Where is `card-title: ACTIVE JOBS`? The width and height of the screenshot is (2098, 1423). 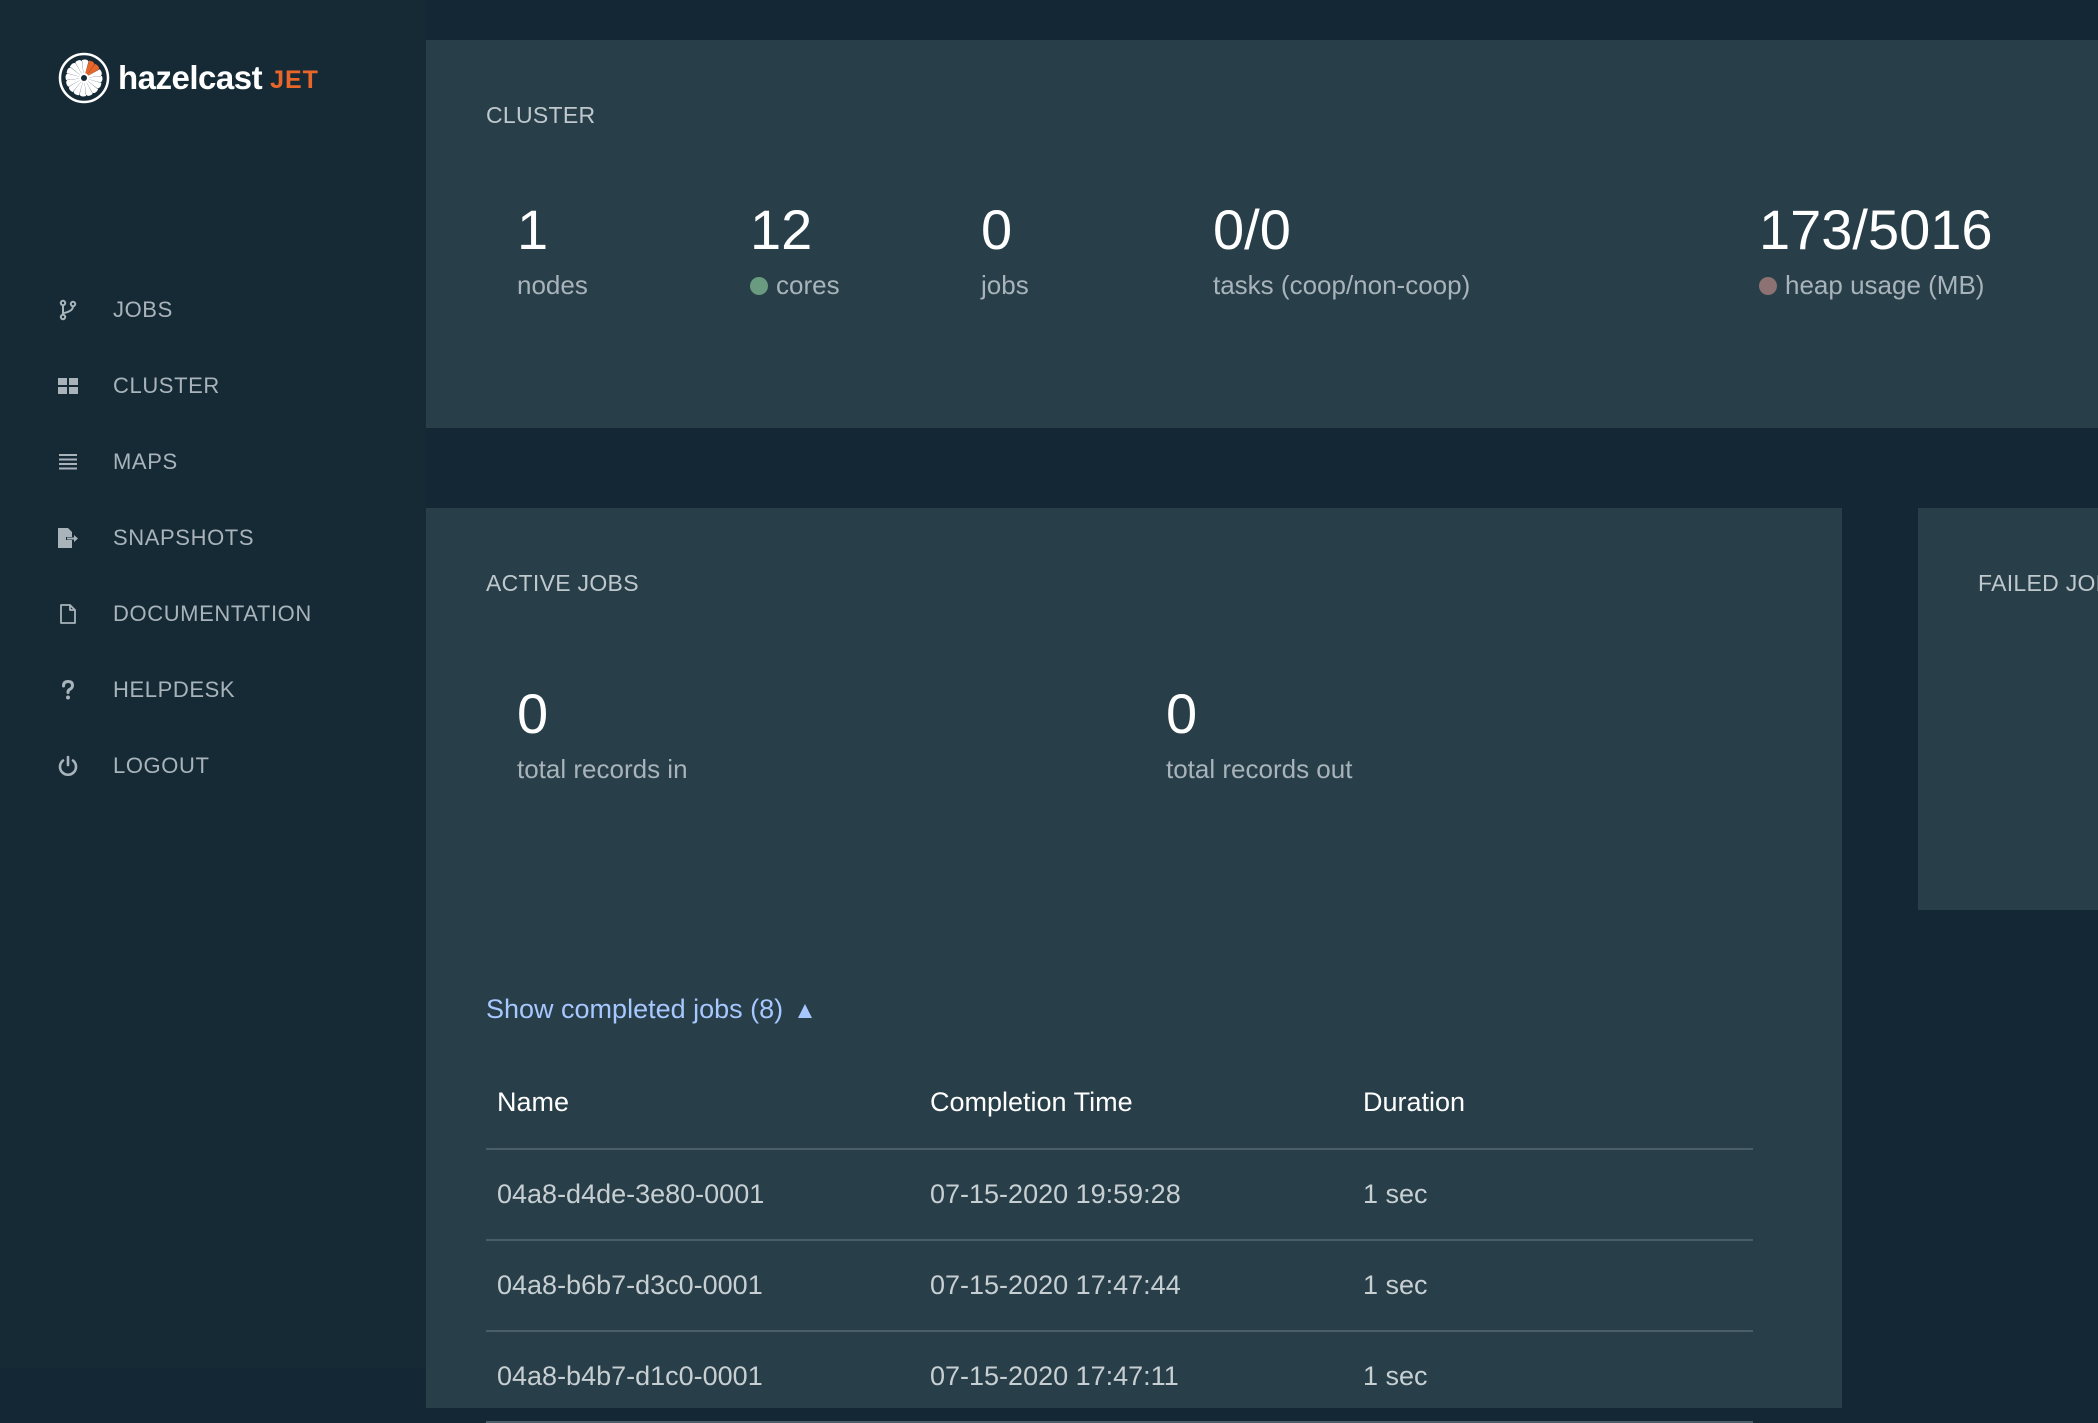 card-title: ACTIVE JOBS is located at coordinates (562, 583).